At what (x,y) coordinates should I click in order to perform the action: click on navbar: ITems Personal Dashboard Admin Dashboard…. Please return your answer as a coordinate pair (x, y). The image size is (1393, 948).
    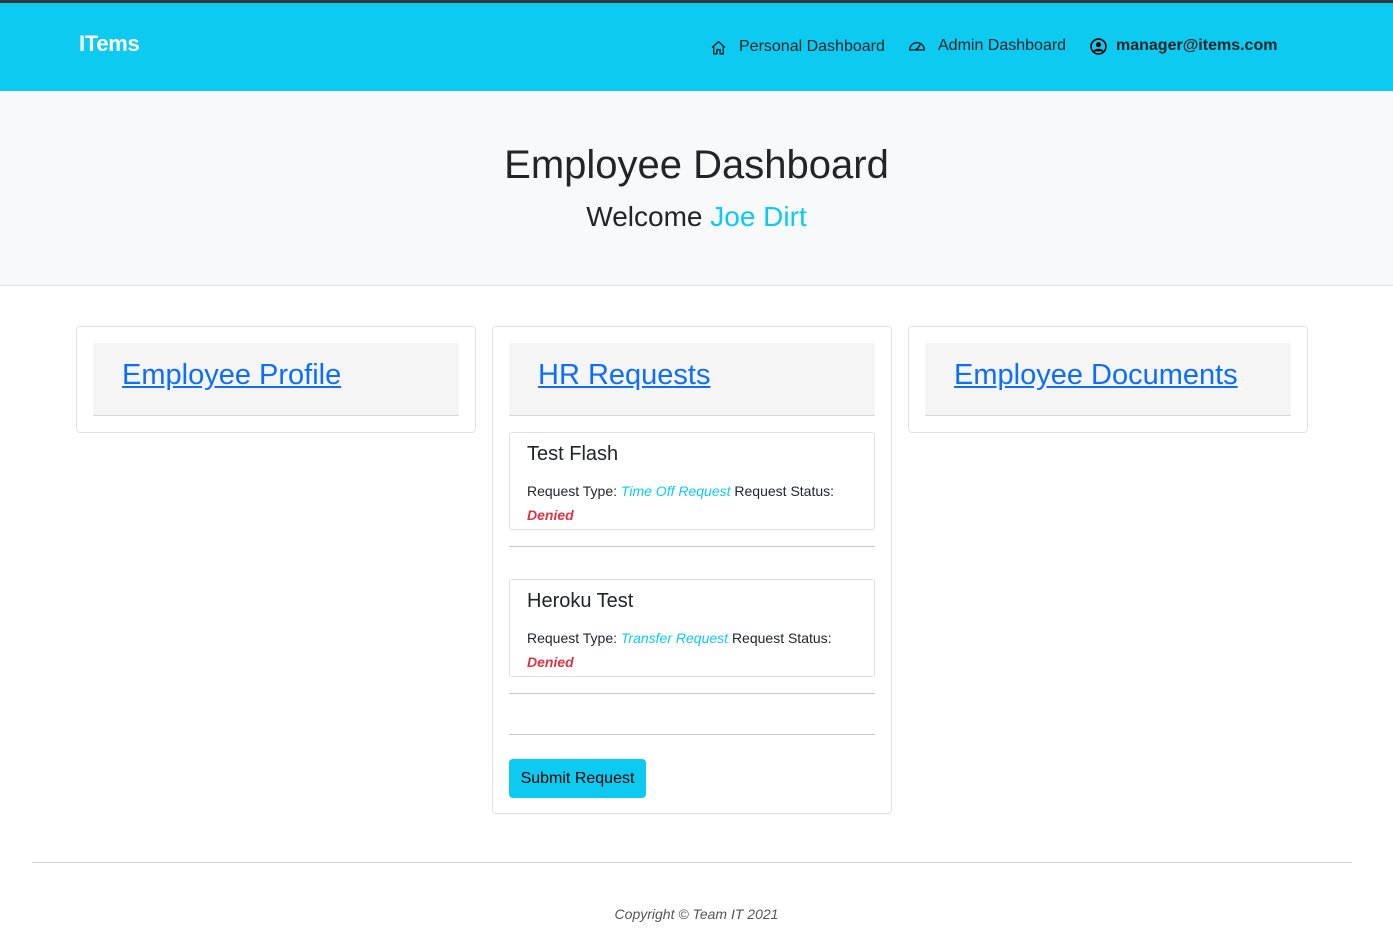
    Looking at the image, I should click on (696, 47).